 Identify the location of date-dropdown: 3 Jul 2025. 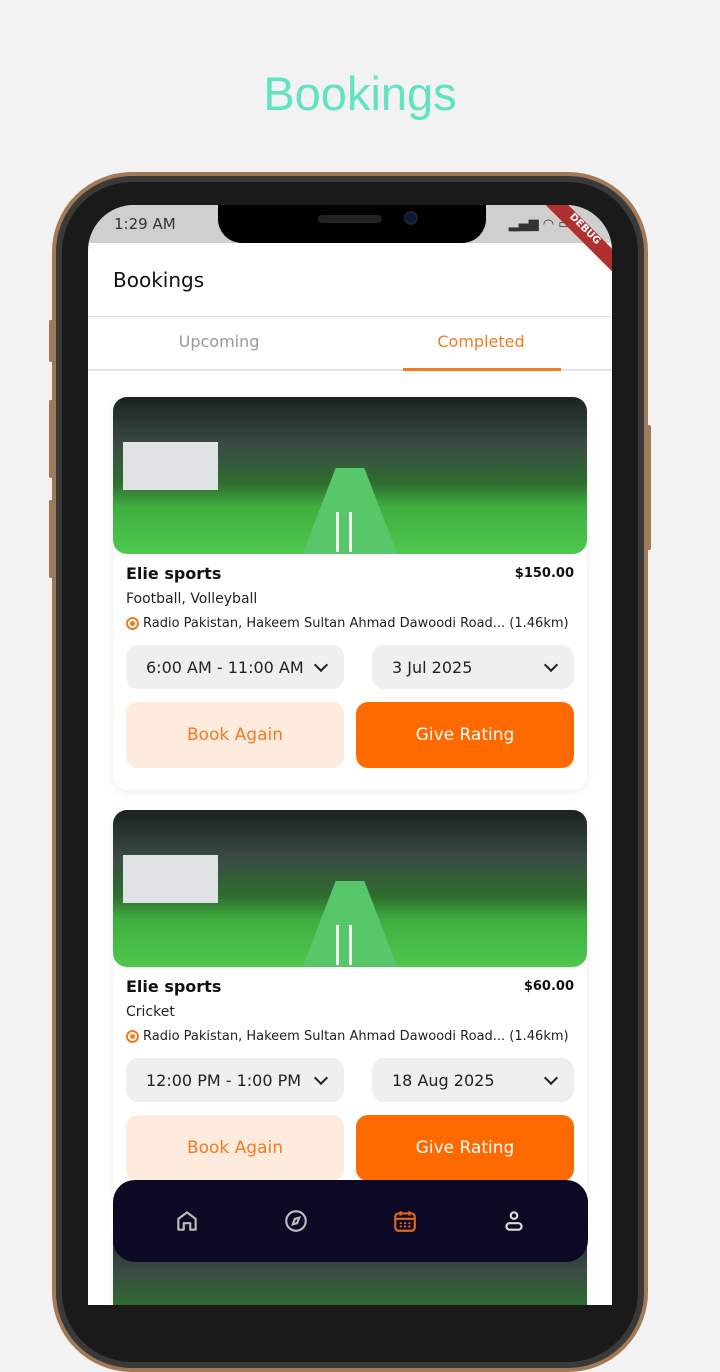
(473, 667).